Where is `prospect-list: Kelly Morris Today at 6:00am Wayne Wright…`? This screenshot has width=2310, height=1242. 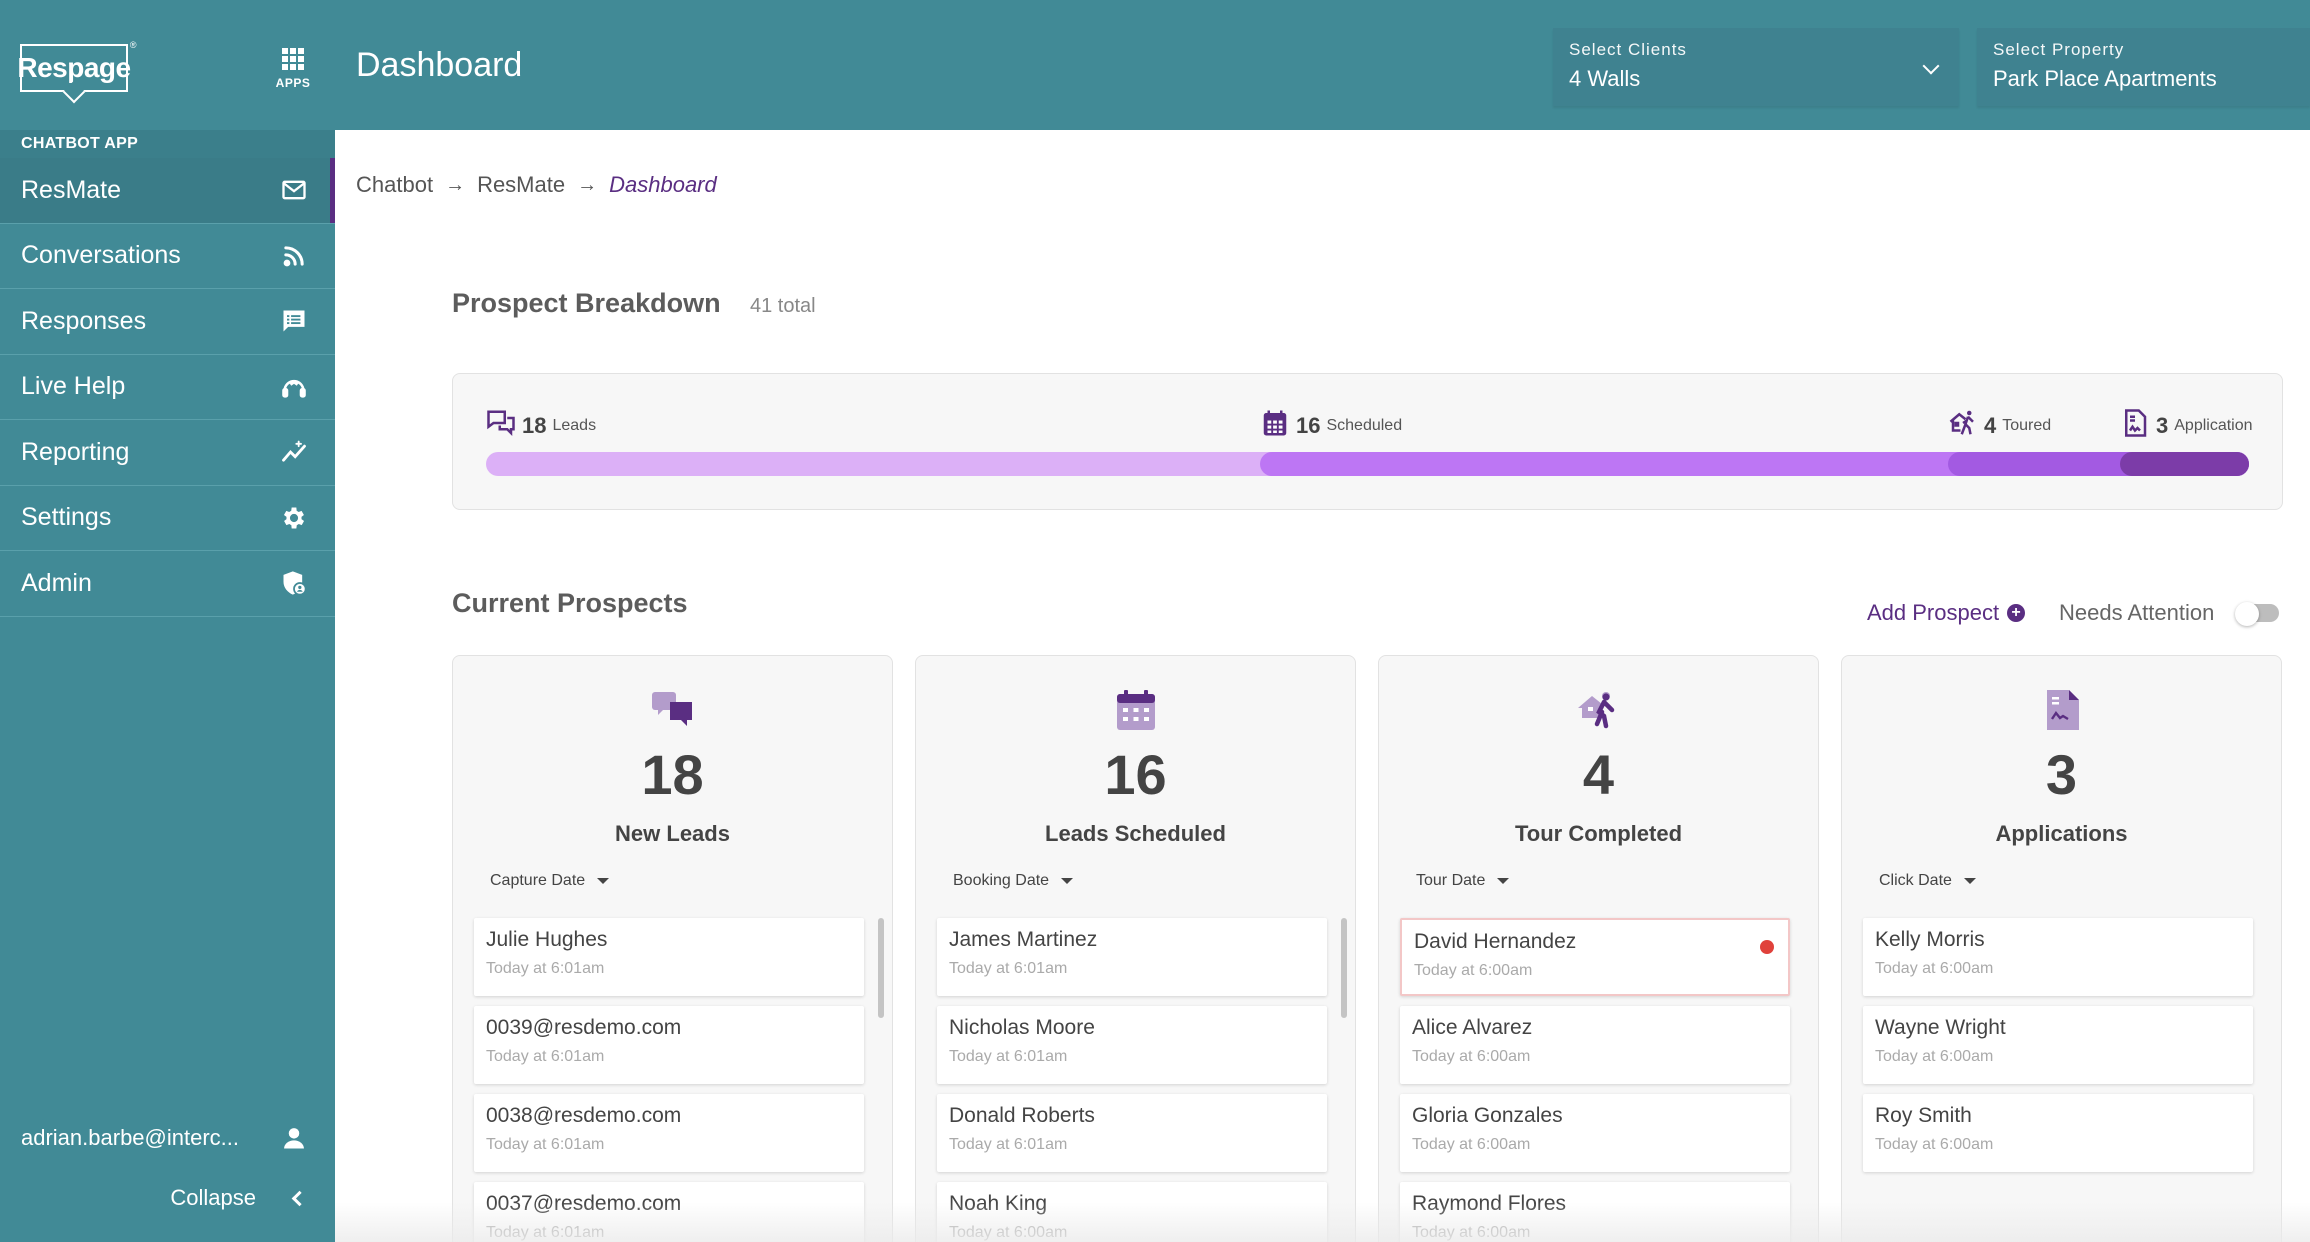
prospect-list: Kelly Morris Today at 6:00am Wayne Wright… is located at coordinates (2058, 1050).